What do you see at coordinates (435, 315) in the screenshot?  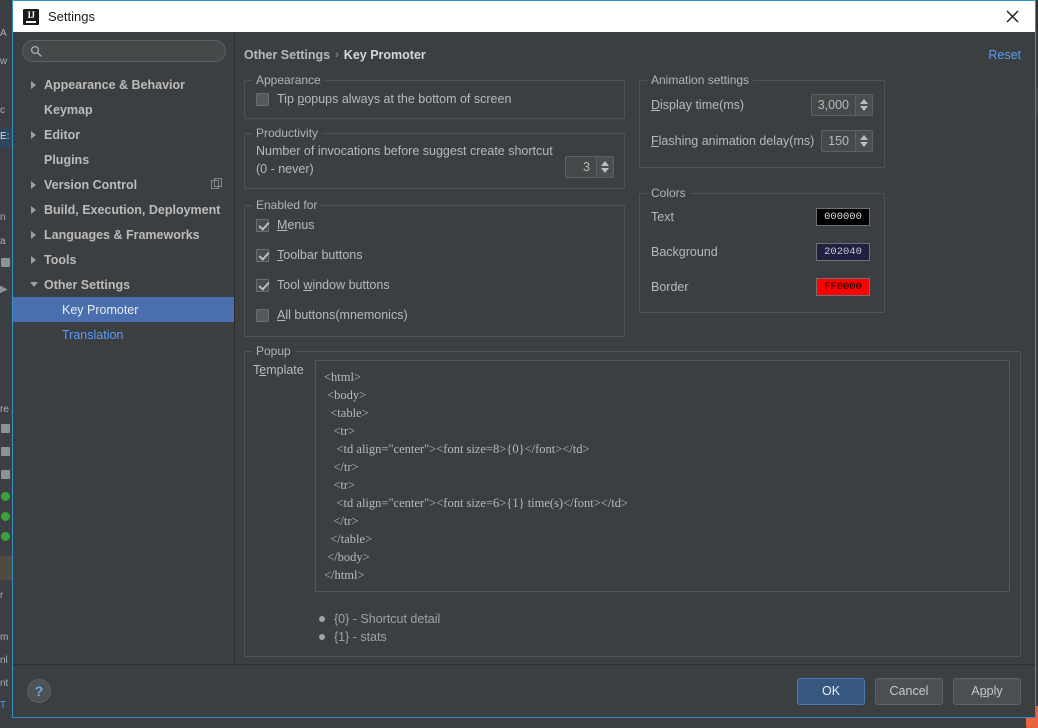 I see `all-buttons-mnemonics-checkbox: All buttons(mnemonics)` at bounding box center [435, 315].